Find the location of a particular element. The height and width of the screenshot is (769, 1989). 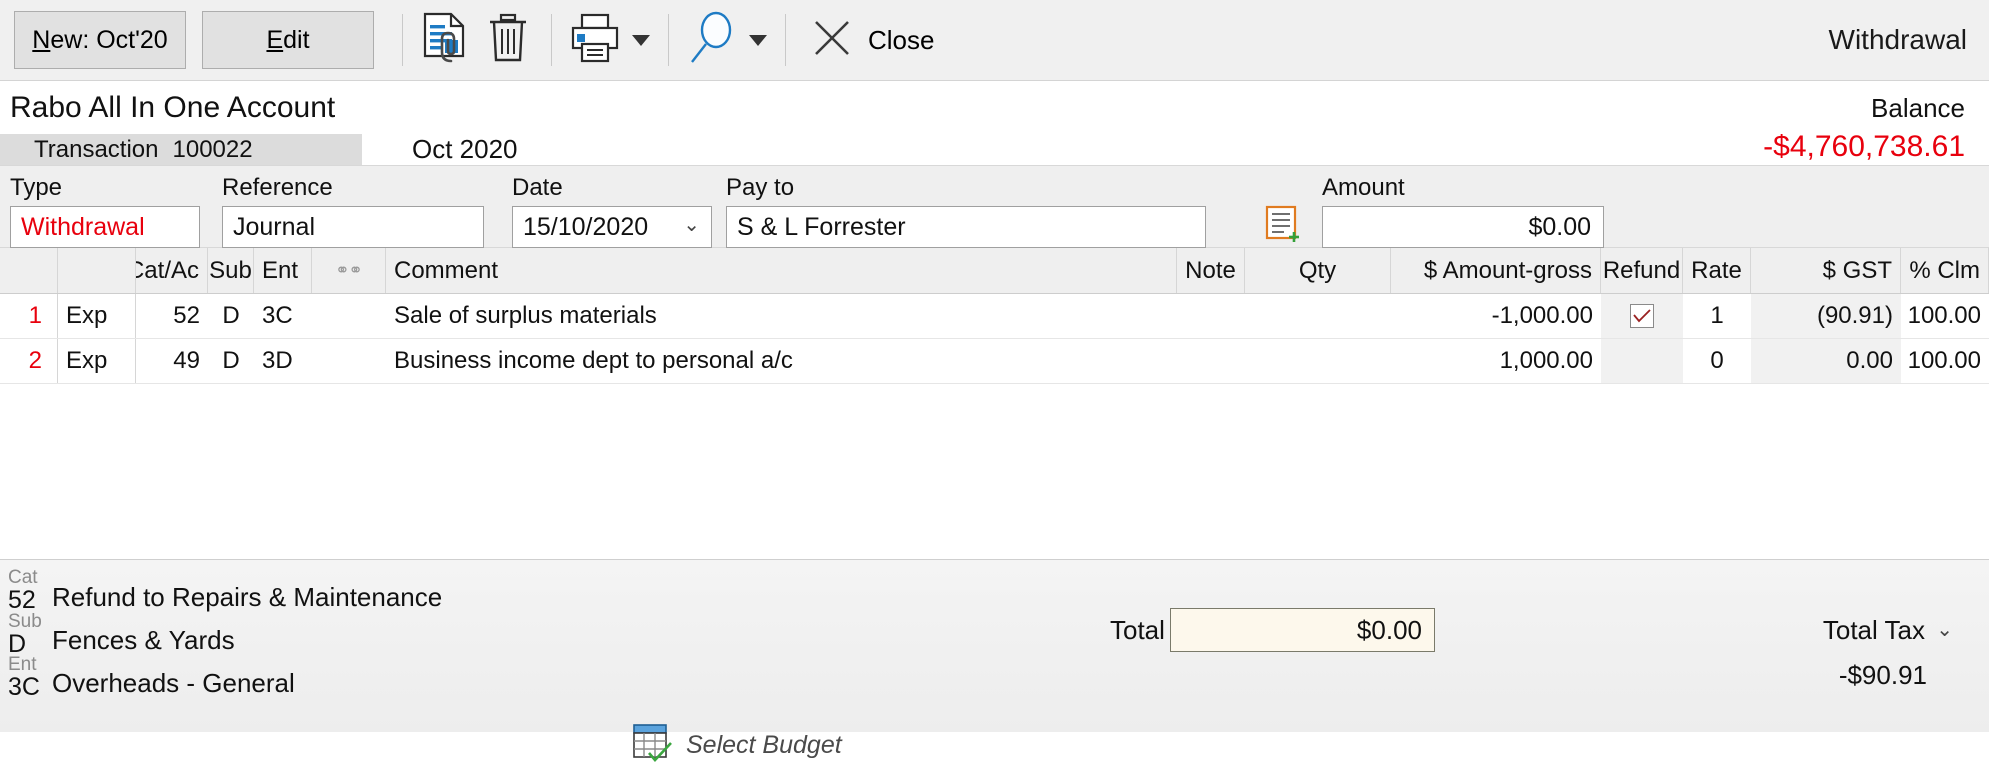

date-field-group: Date 15/10/2020 ⌄ is located at coordinates (612, 211).